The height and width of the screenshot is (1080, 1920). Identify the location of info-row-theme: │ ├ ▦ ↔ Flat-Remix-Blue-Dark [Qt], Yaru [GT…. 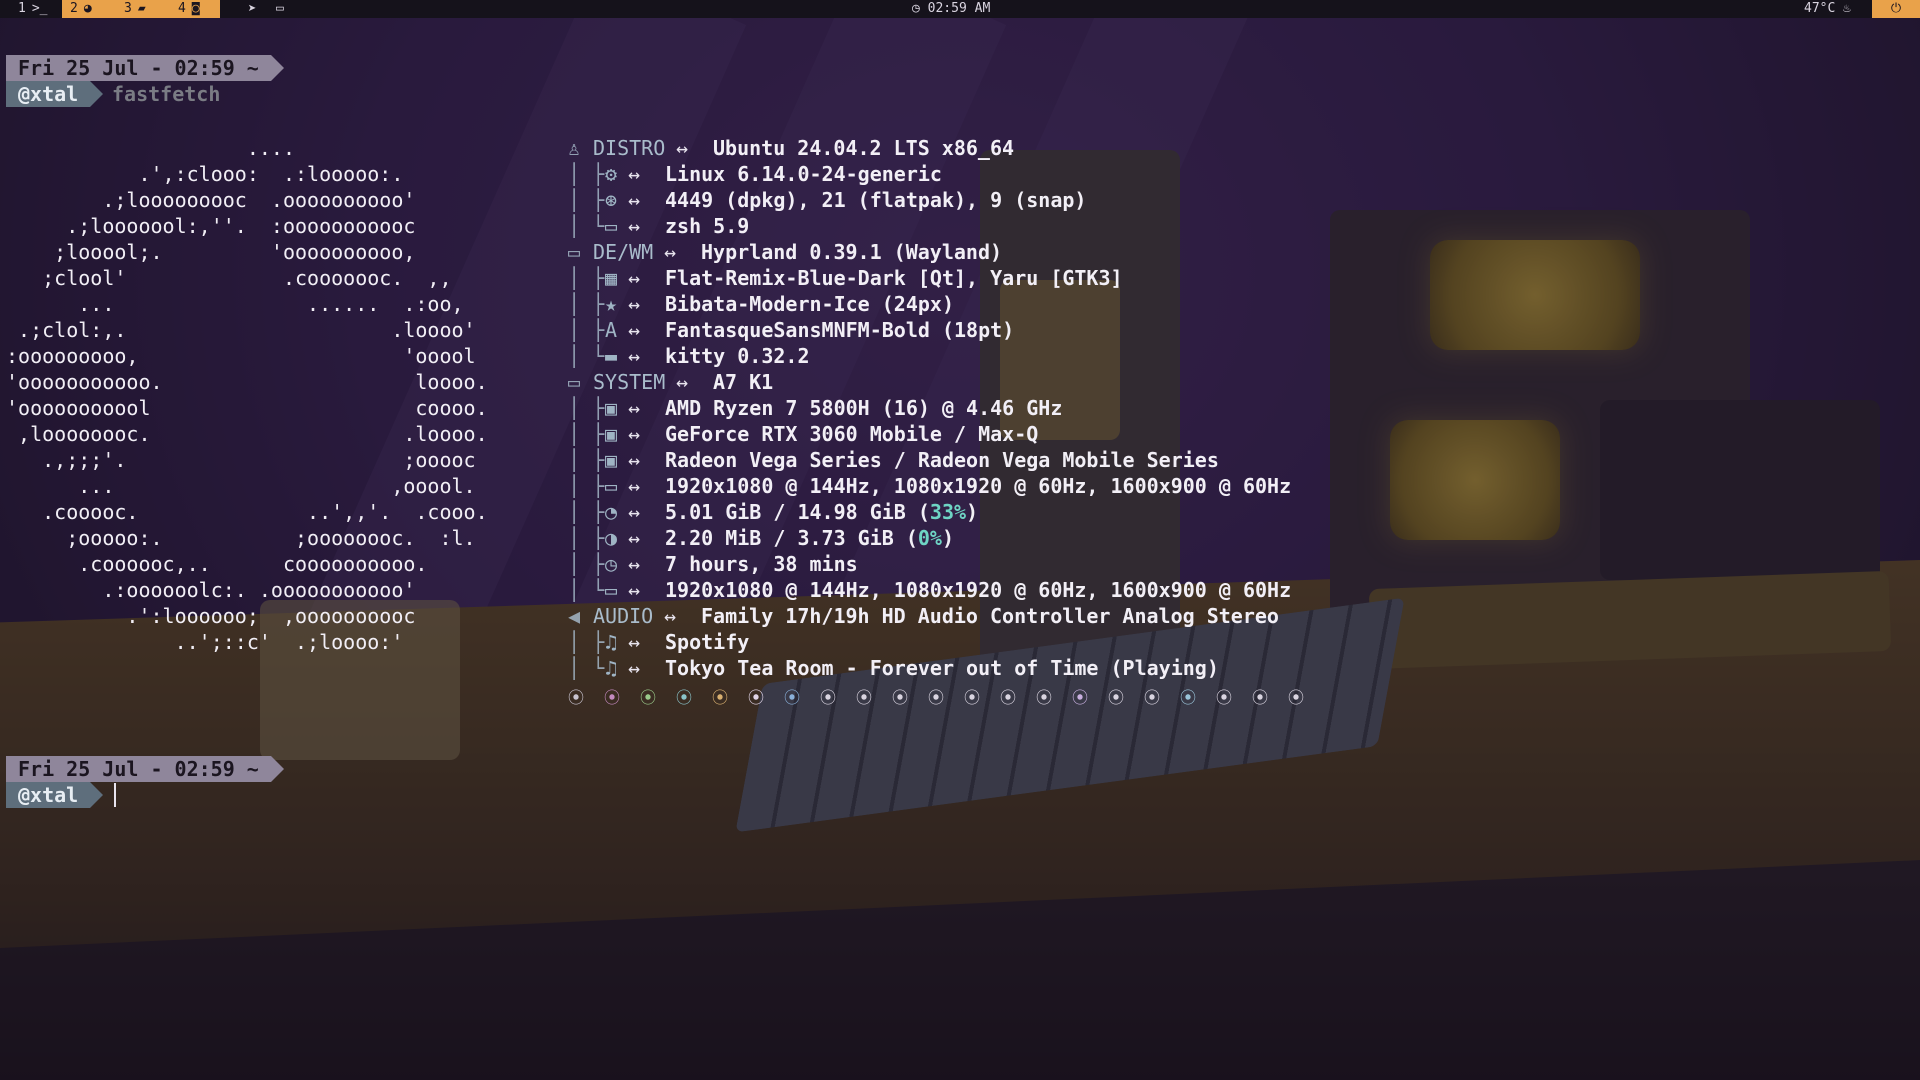
(845, 278).